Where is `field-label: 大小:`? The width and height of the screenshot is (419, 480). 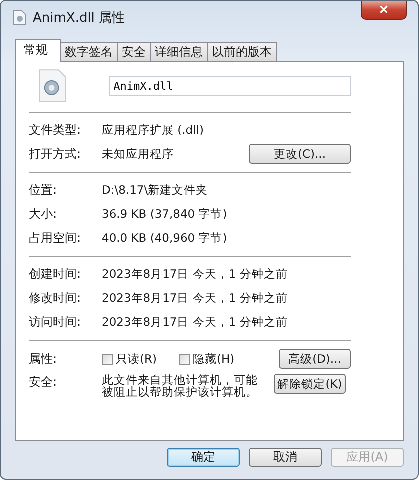
field-label: 大小: is located at coordinates (43, 214).